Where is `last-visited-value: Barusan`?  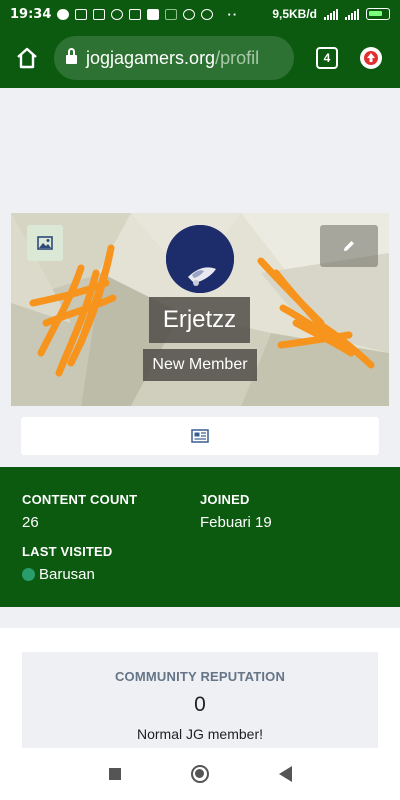
last-visited-value: Barusan is located at coordinates (67, 574).